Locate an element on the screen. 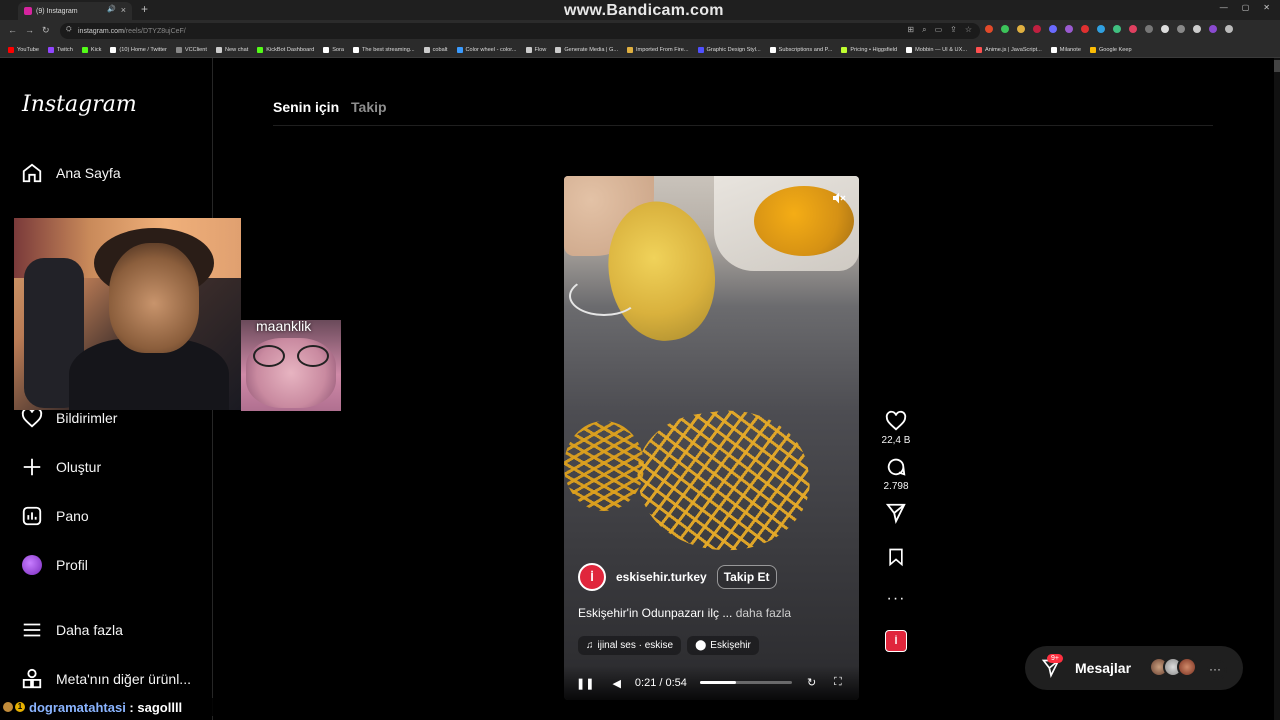  share-icon: ⇪ is located at coordinates (953, 30).